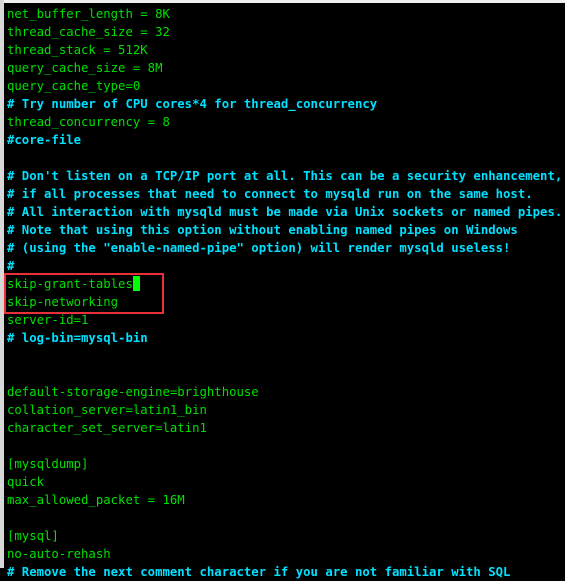 The height and width of the screenshot is (581, 565). Describe the element at coordinates (48, 464) in the screenshot. I see `line-text: [mysqldump]` at that location.